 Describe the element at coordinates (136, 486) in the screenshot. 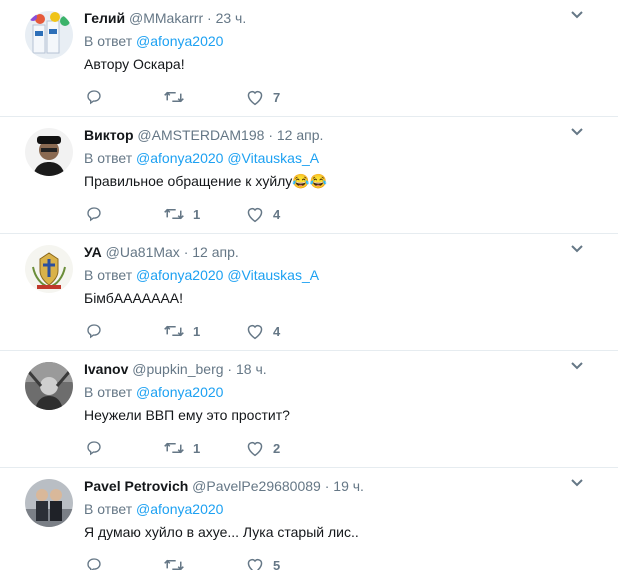

I see `display-name: Pavel Petrovich` at that location.